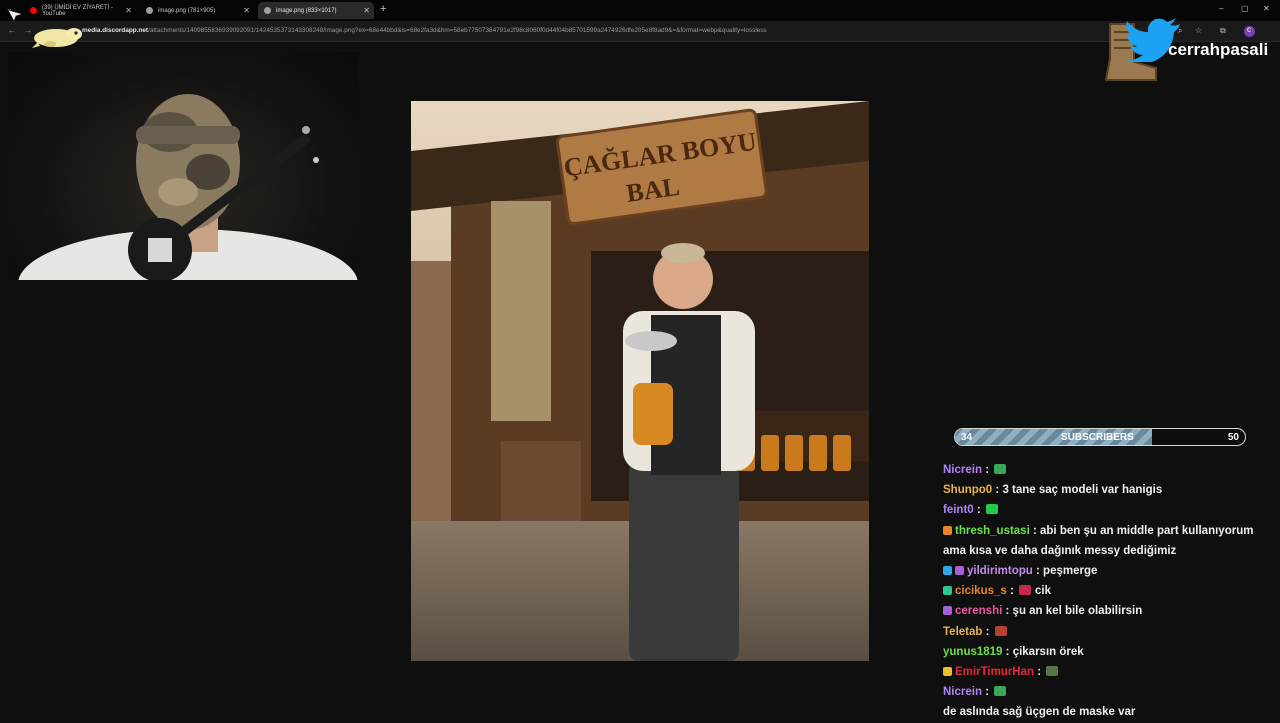  I want to click on chat-text: de aslında sağ üçgen de maske var, so click(1039, 712).